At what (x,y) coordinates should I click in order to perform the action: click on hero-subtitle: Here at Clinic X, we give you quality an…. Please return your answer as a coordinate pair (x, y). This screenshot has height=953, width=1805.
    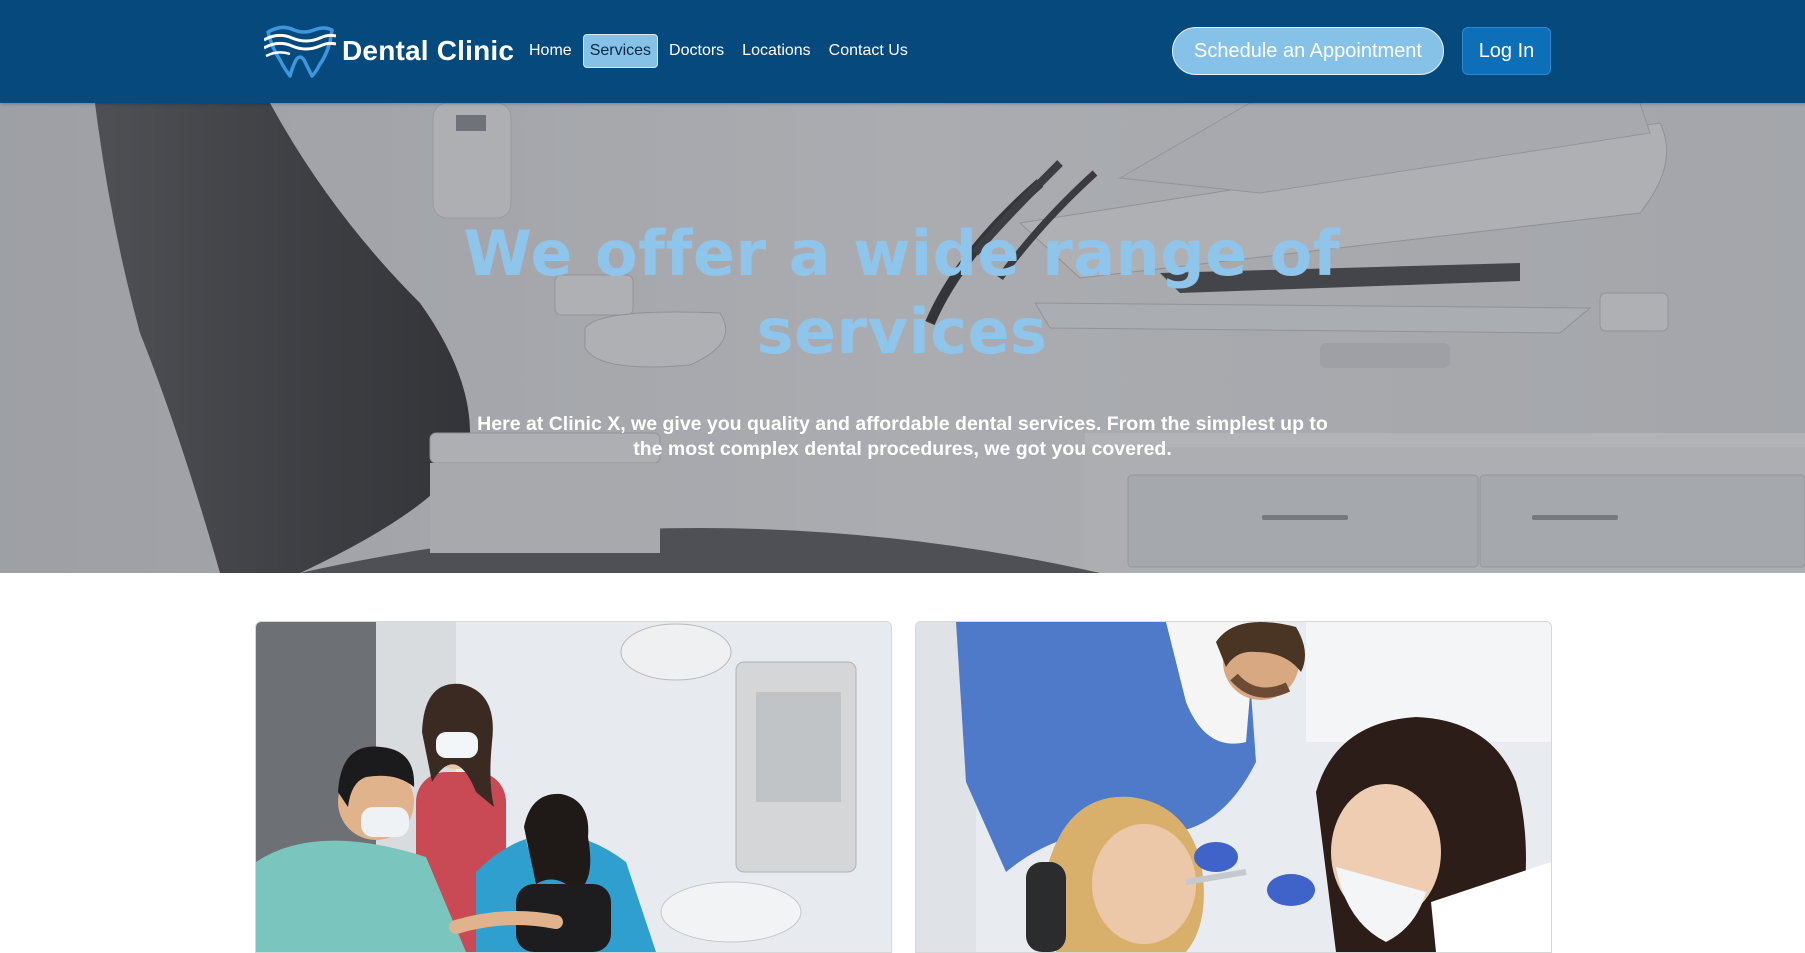
    Looking at the image, I should click on (902, 436).